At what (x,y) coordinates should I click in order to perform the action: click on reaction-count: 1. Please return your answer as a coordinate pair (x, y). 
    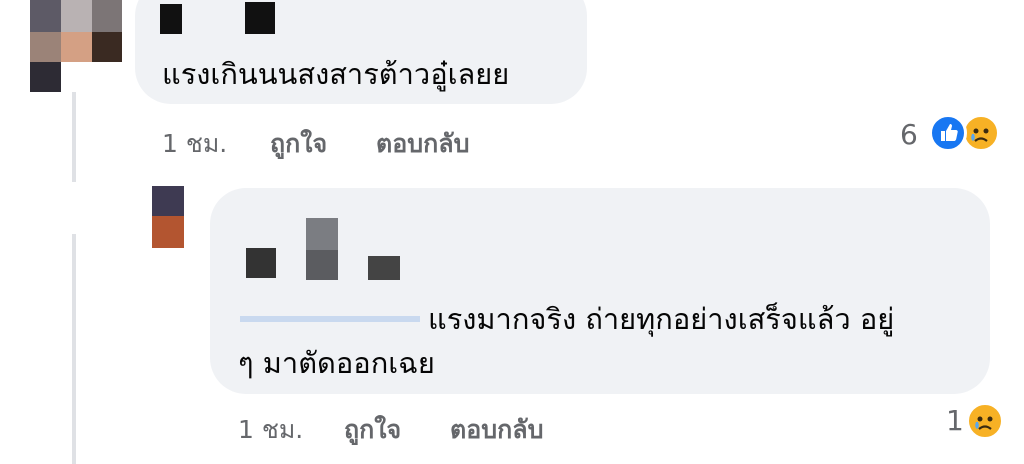
    Looking at the image, I should click on (955, 420).